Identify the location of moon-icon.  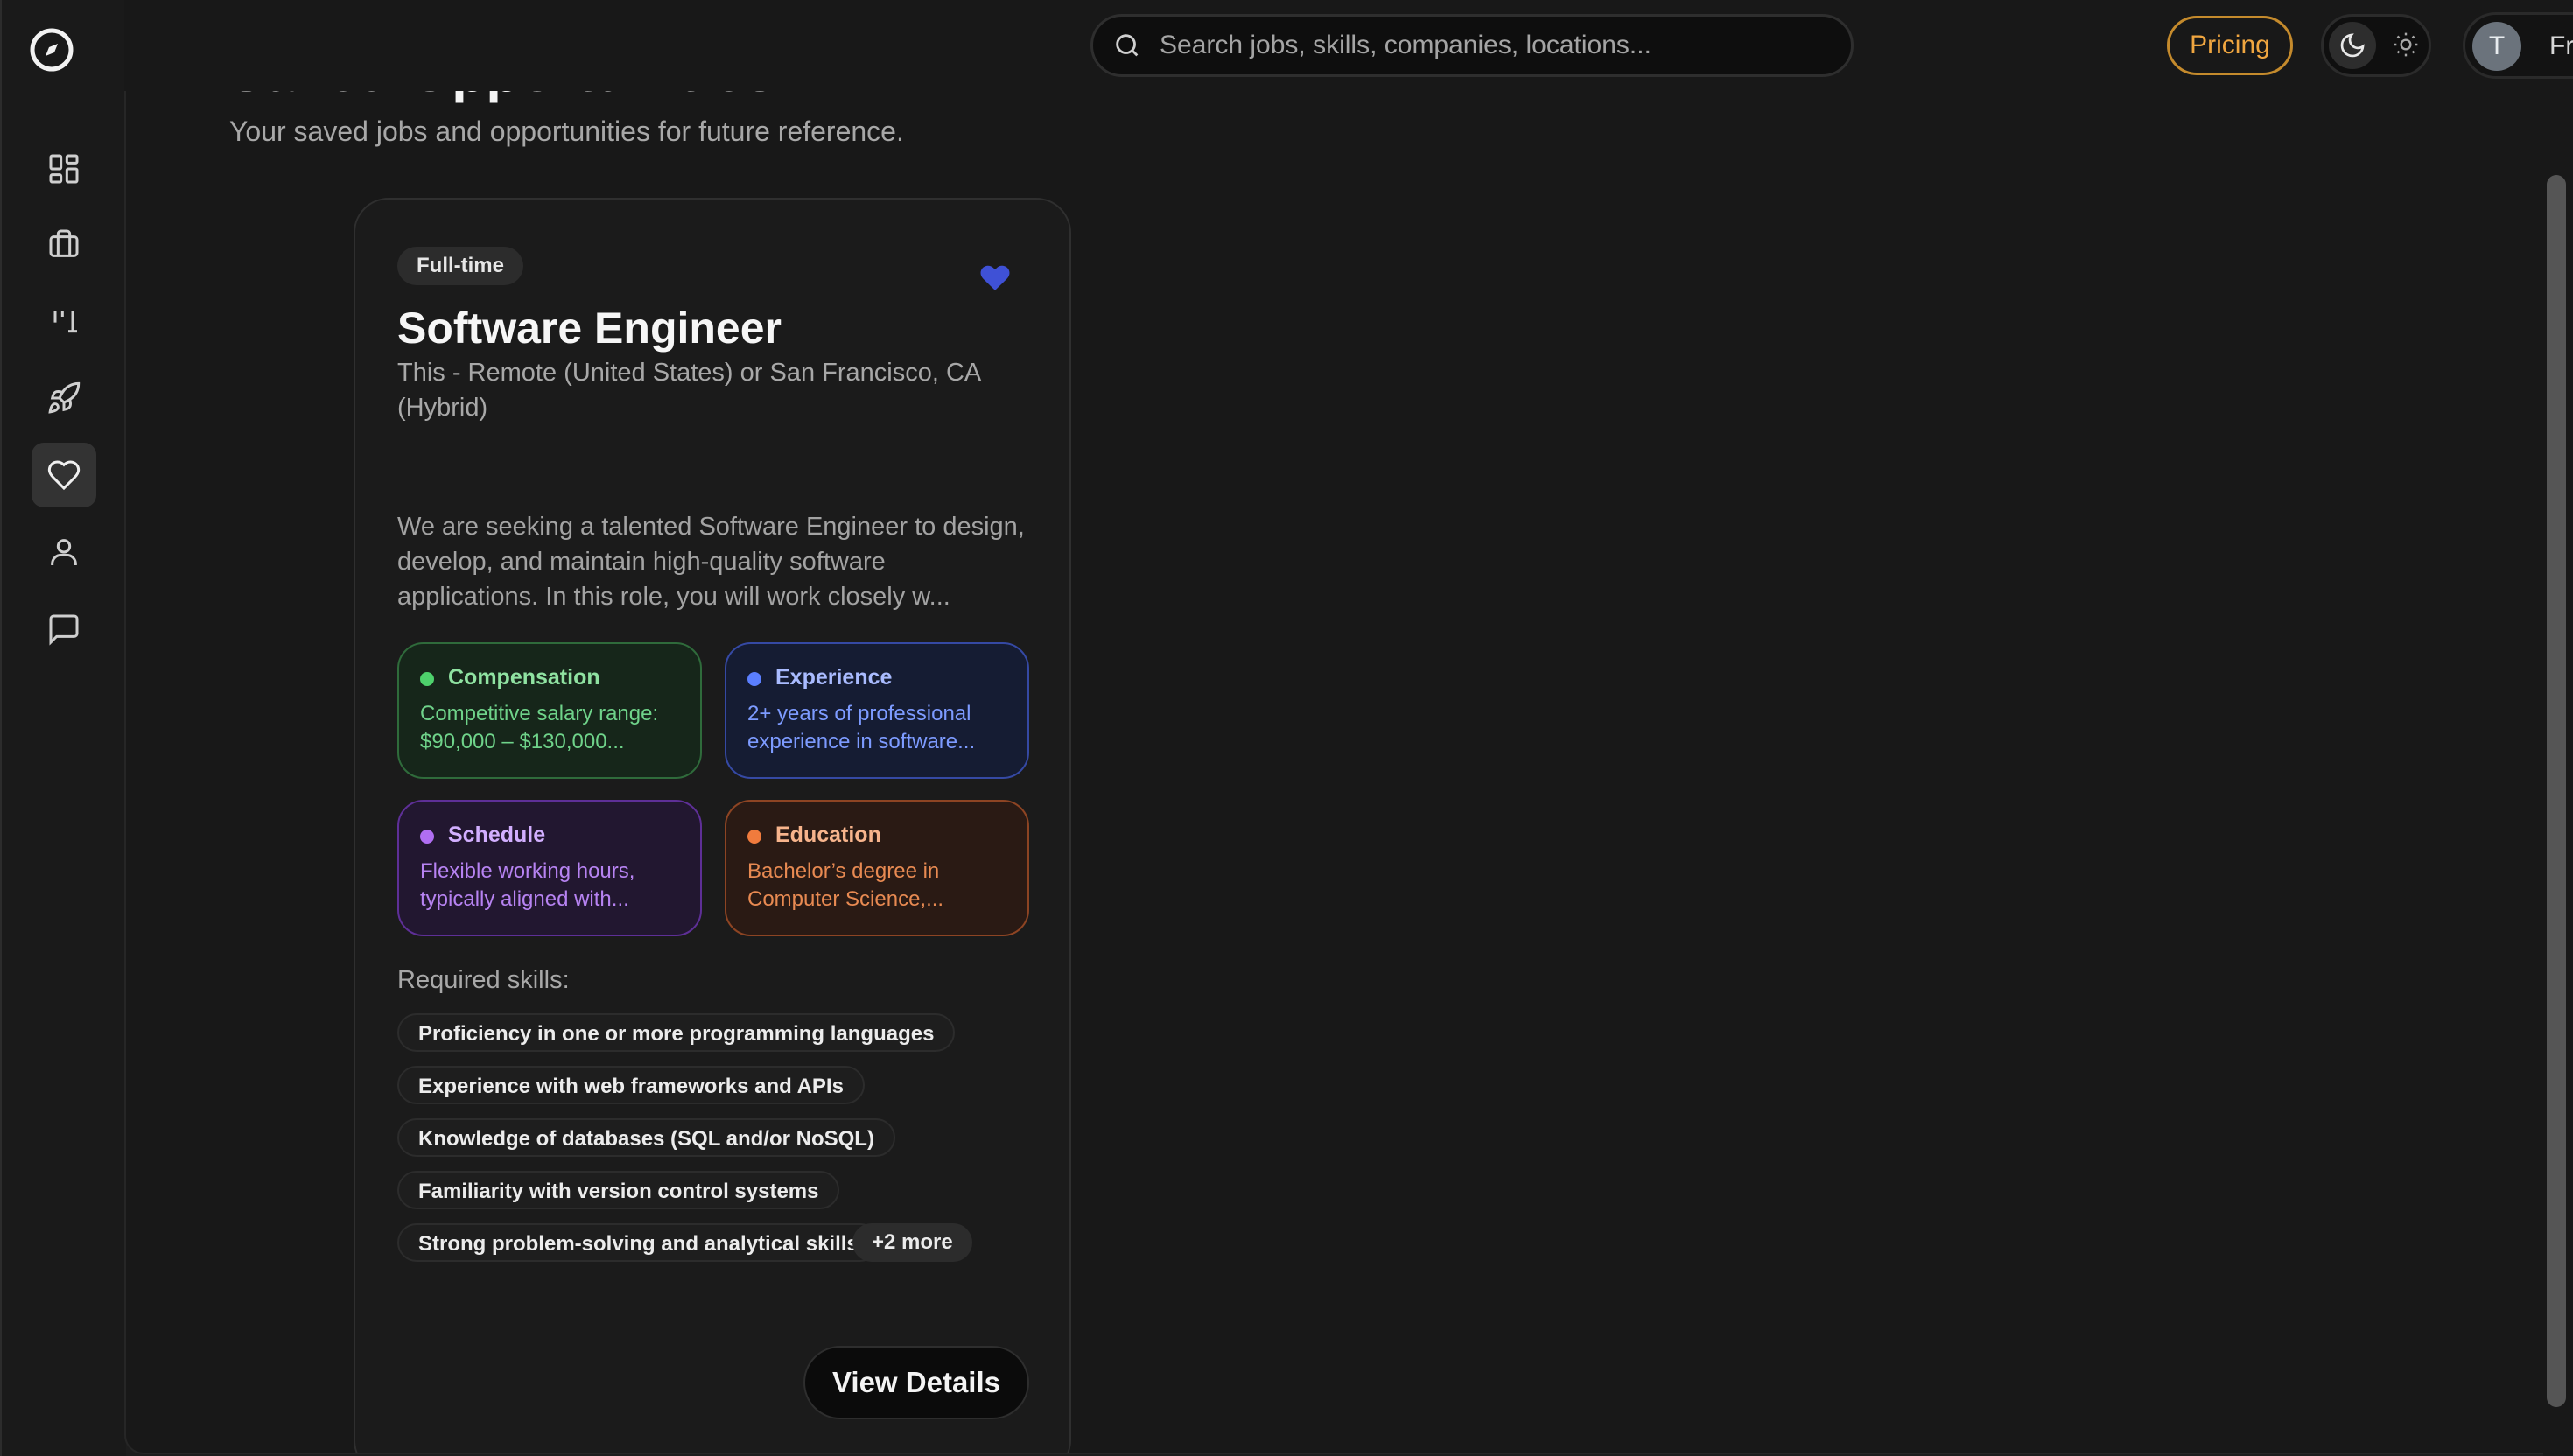
(2352, 45).